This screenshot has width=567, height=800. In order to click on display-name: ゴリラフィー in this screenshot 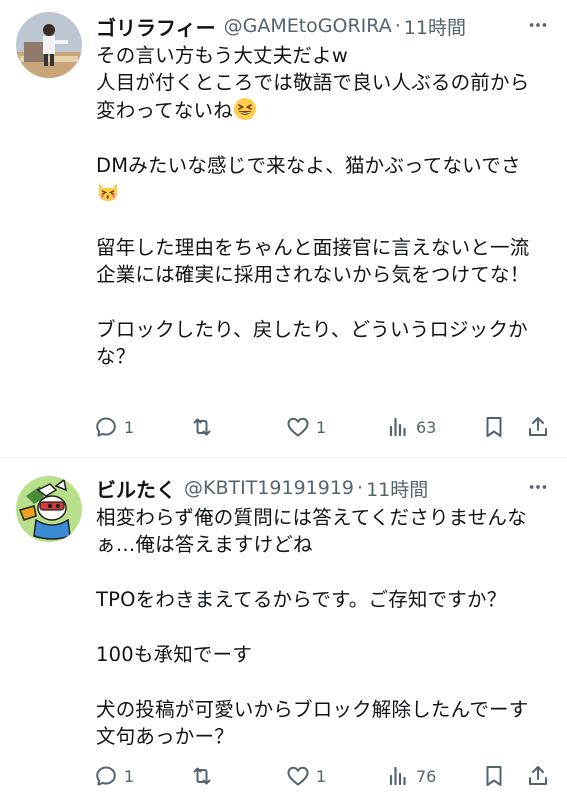, I will do `click(156, 26)`.